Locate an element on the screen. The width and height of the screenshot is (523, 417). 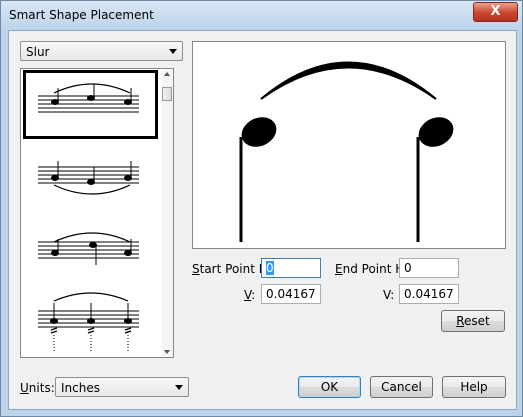
end-point-h-accesskey: E is located at coordinates (339, 269).